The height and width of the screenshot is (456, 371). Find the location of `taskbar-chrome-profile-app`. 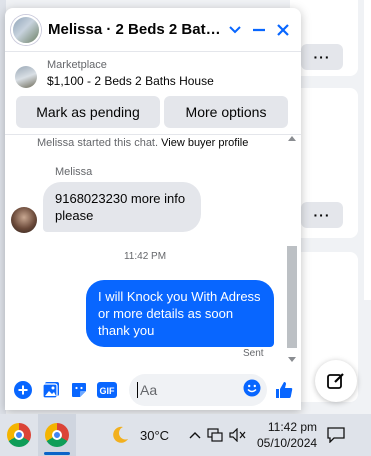

taskbar-chrome-profile-app is located at coordinates (19, 435).